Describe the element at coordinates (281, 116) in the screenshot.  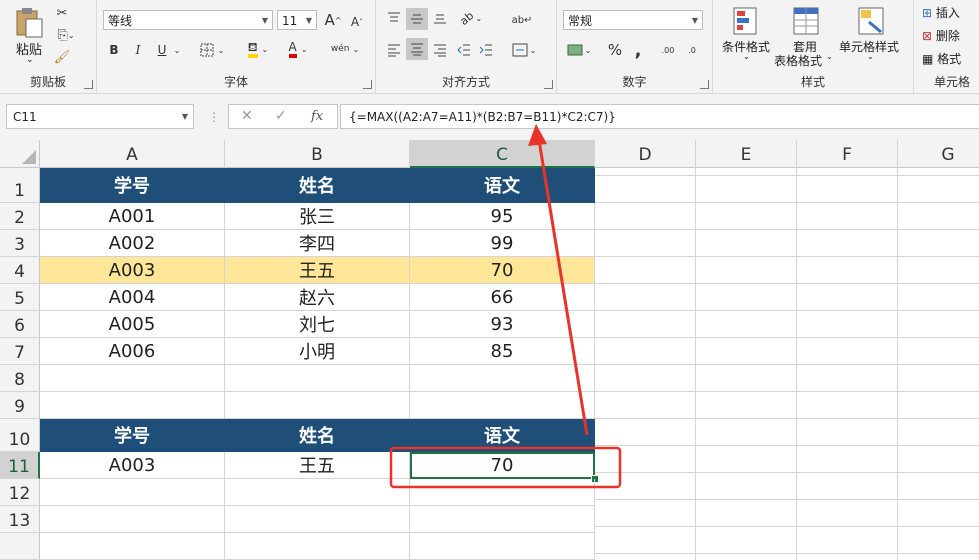
I see `enter-icon: ✓` at that location.